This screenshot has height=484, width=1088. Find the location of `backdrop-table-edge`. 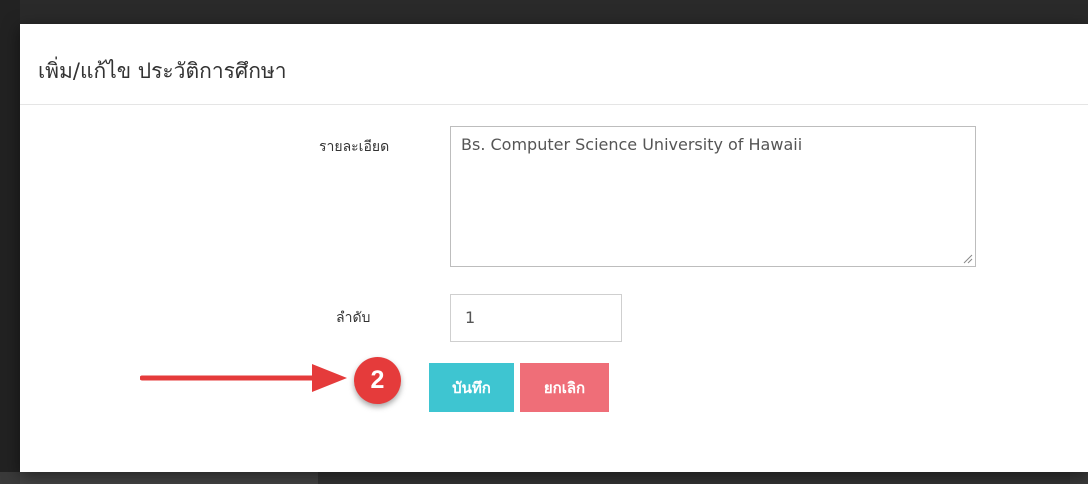

backdrop-table-edge is located at coordinates (544, 478).